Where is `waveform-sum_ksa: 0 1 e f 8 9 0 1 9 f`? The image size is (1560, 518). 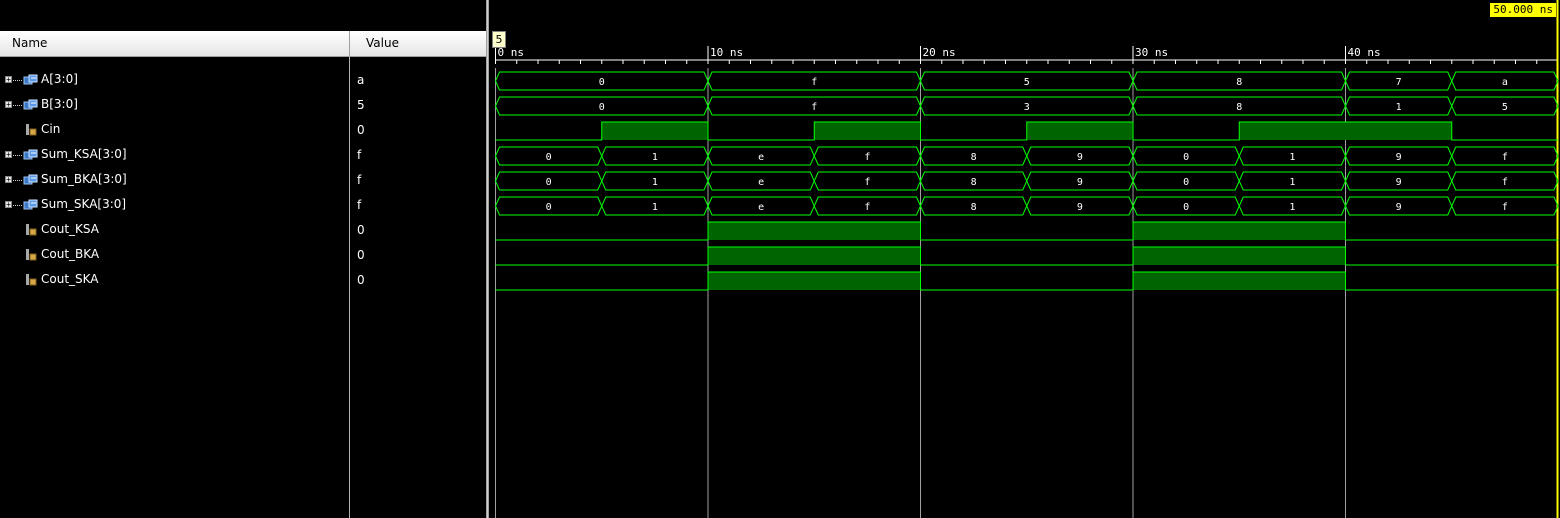
waveform-sum_ksa: 0 1 e f 8 9 0 1 9 f is located at coordinates (1026, 156).